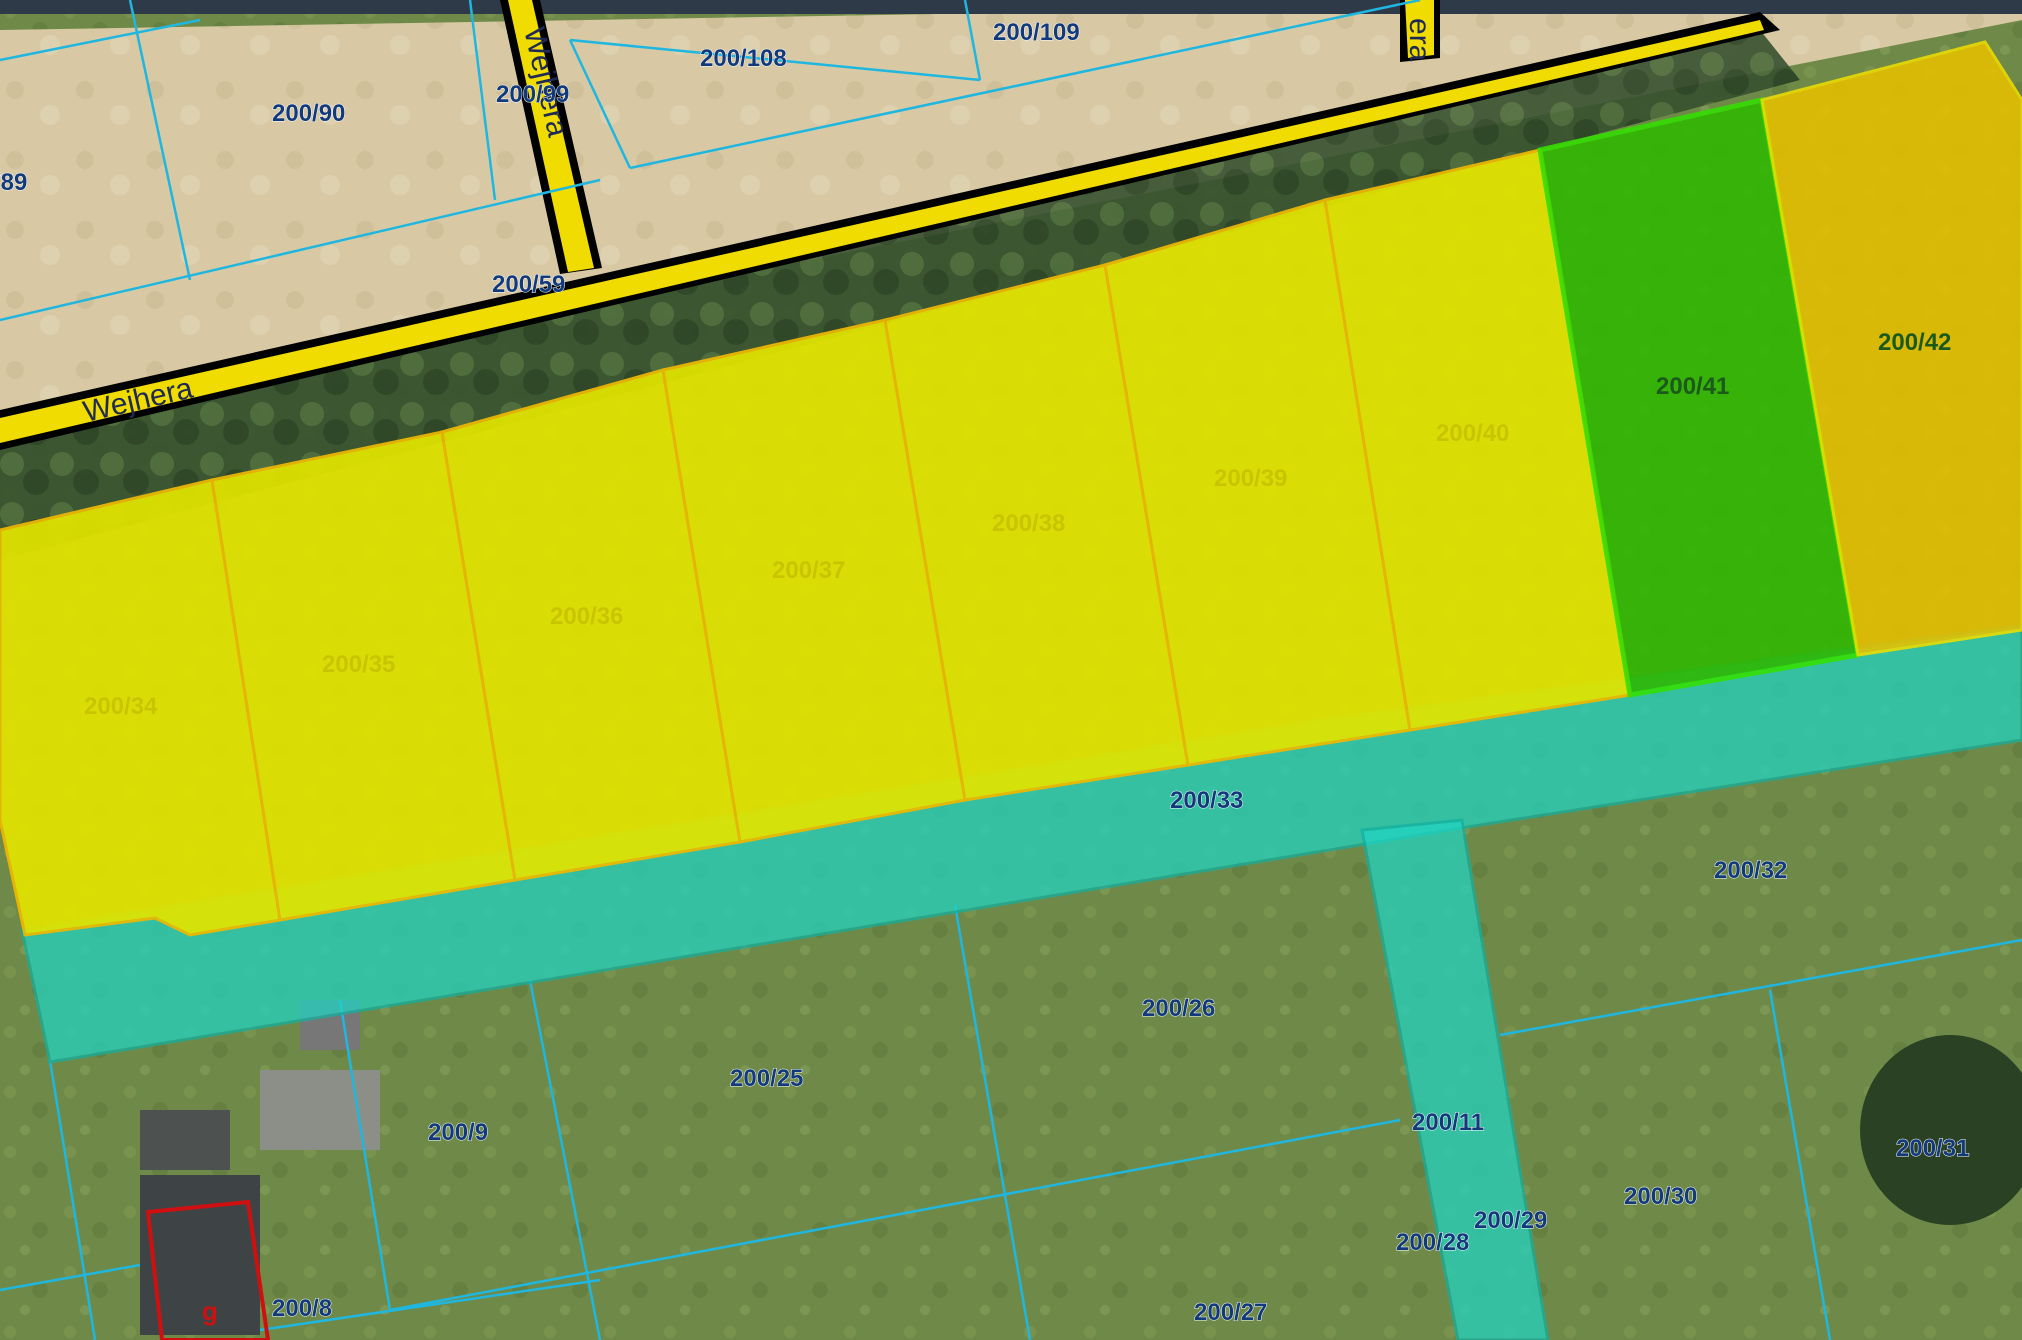 Image resolution: width=2022 pixels, height=1340 pixels. Describe the element at coordinates (1206, 800) in the screenshot. I see `label-200-33: 200/33` at that location.